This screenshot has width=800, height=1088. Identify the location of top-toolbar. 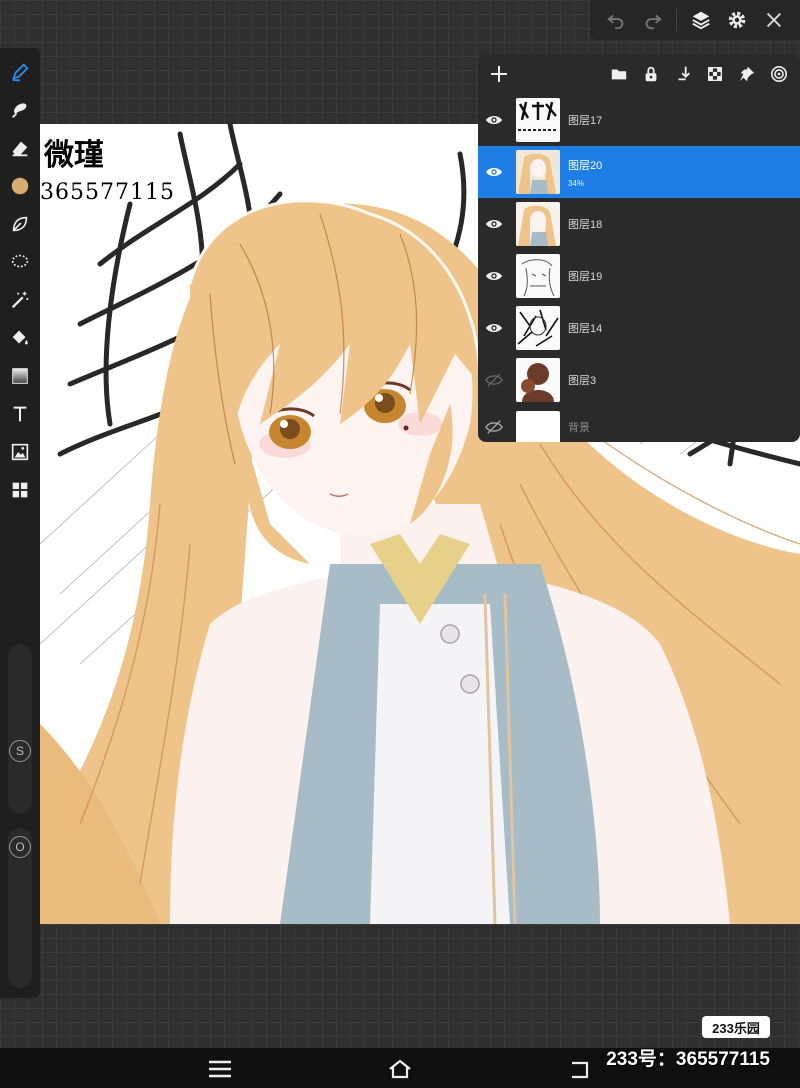
(695, 20).